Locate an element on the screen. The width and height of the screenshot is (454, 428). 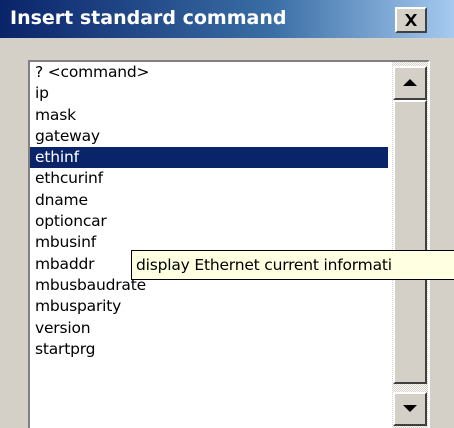
scroll-down-button is located at coordinates (410, 409).